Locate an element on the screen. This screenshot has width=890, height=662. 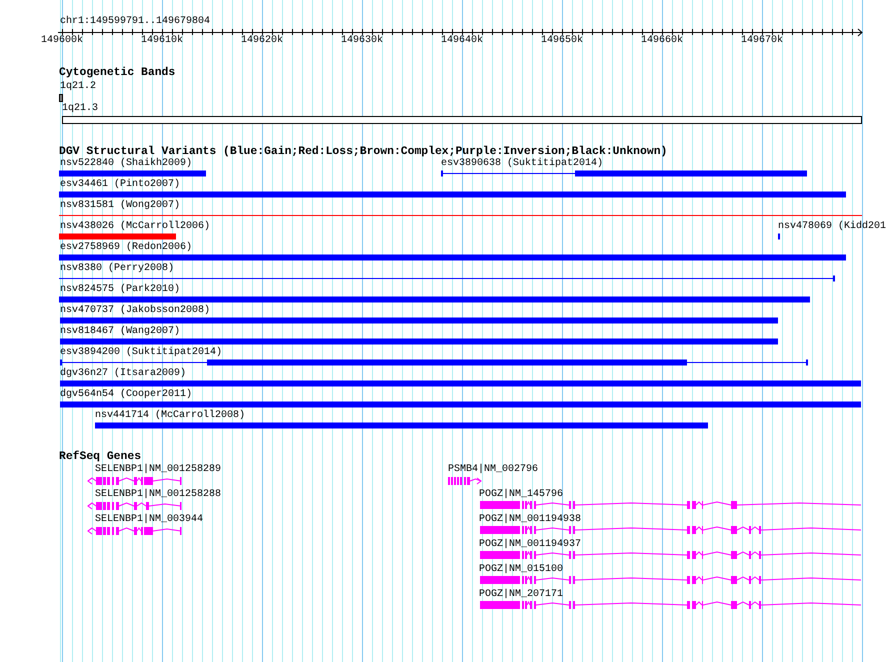
tick-label: 149620k is located at coordinates (262, 40).